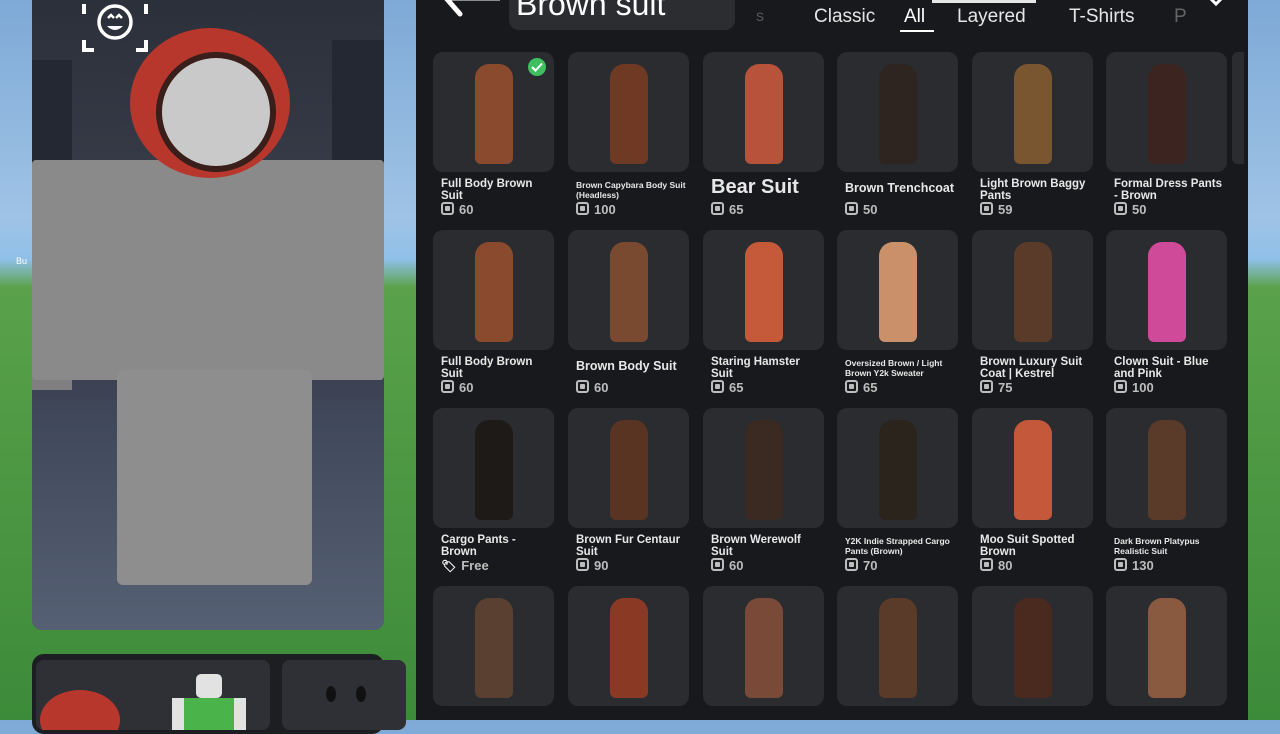 The height and width of the screenshot is (734, 1280). I want to click on item-name: Brown Capybara Body Suit (Headless), so click(631, 190).